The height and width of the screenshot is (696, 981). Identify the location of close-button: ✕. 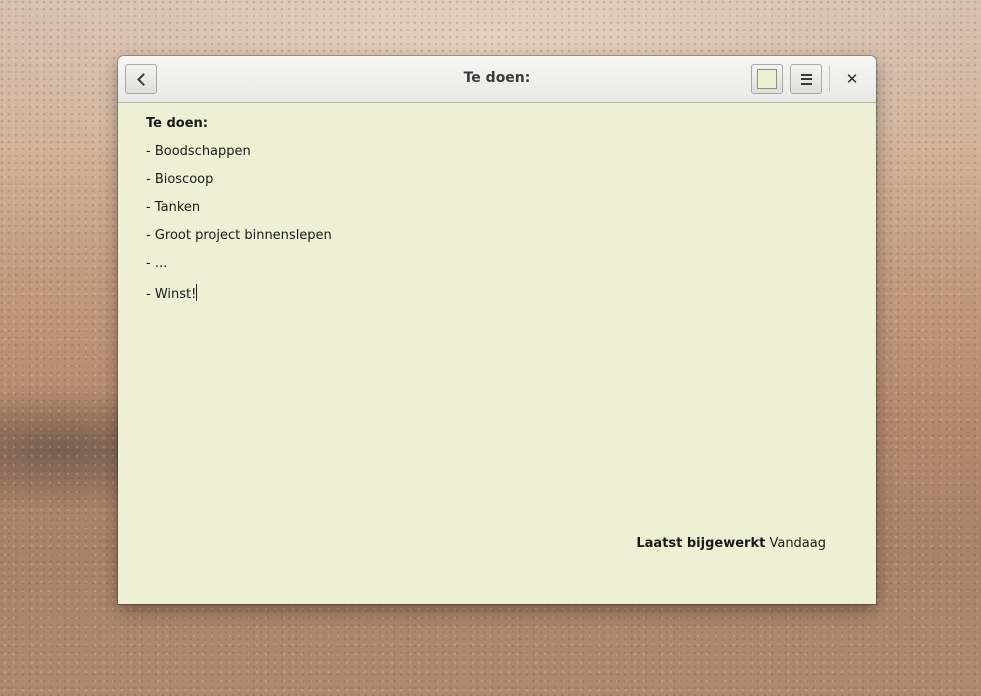
(852, 79).